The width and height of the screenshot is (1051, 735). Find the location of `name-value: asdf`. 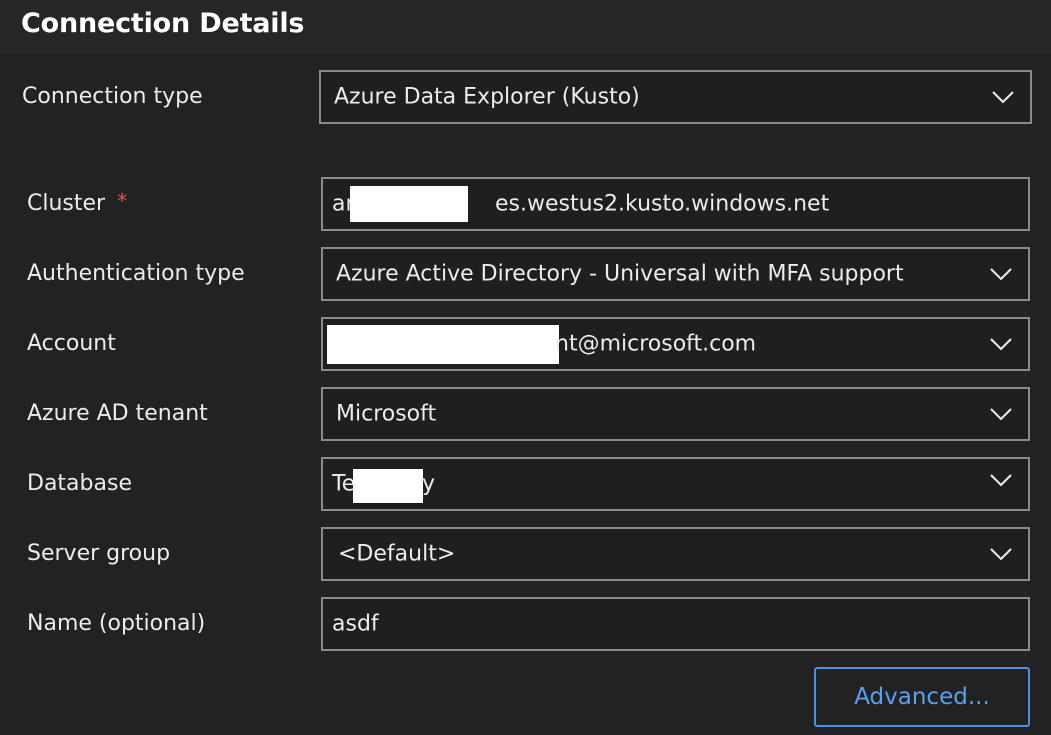

name-value: asdf is located at coordinates (355, 624).